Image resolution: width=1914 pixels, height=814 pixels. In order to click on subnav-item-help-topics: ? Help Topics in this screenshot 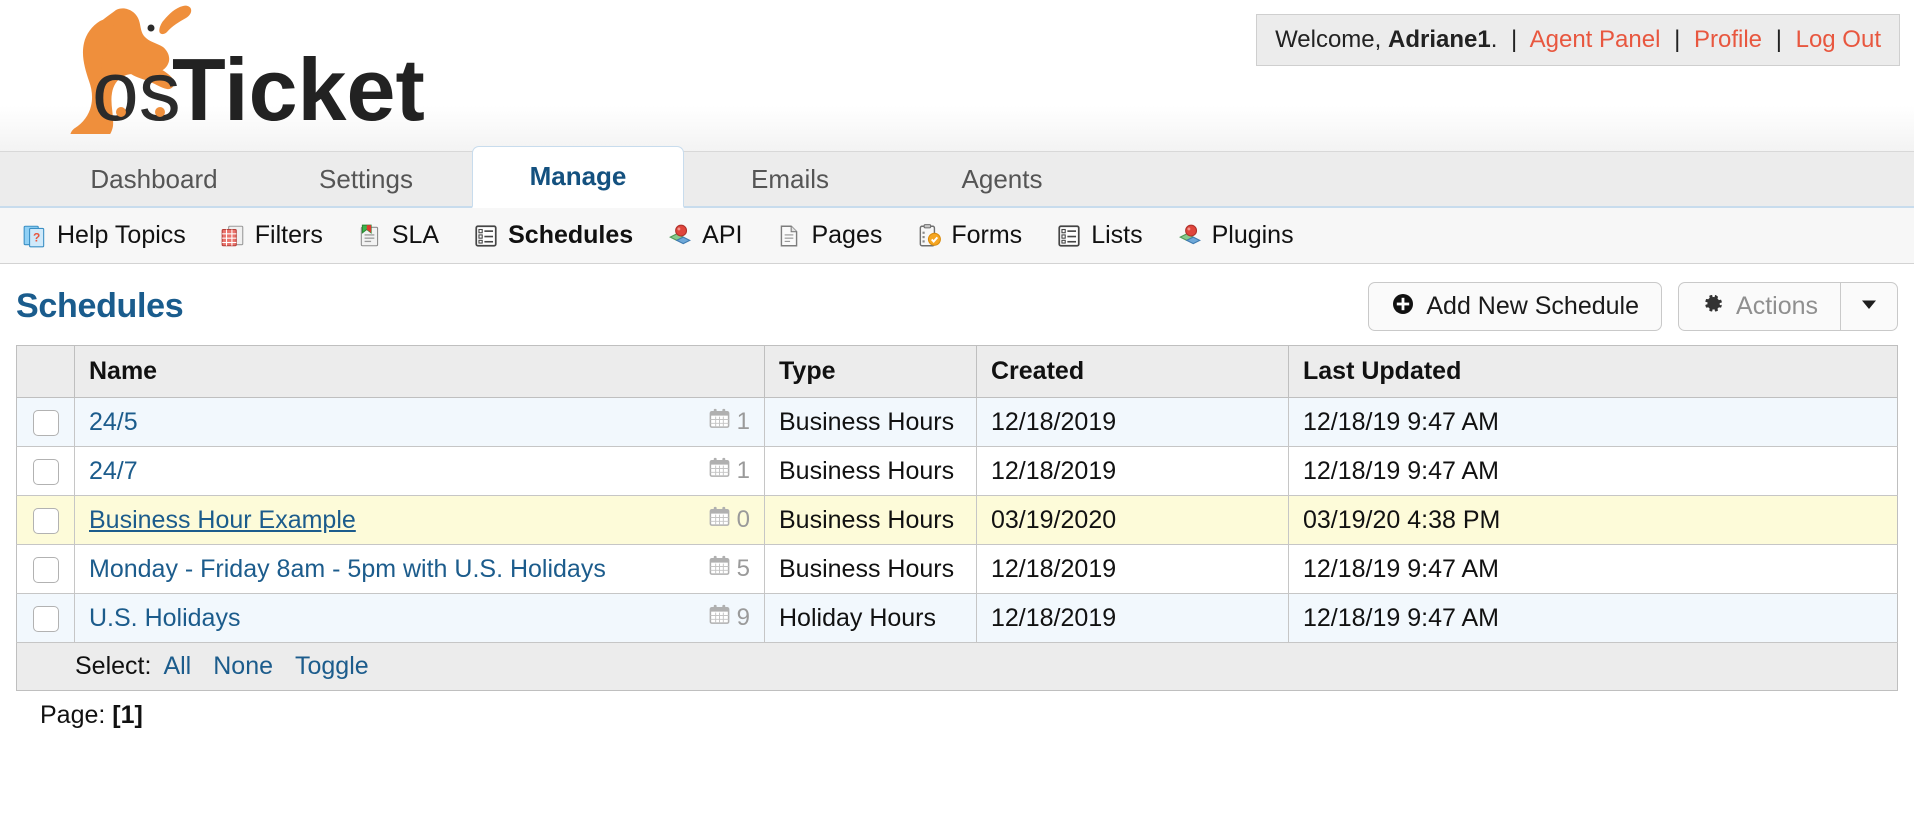, I will do `click(104, 235)`.